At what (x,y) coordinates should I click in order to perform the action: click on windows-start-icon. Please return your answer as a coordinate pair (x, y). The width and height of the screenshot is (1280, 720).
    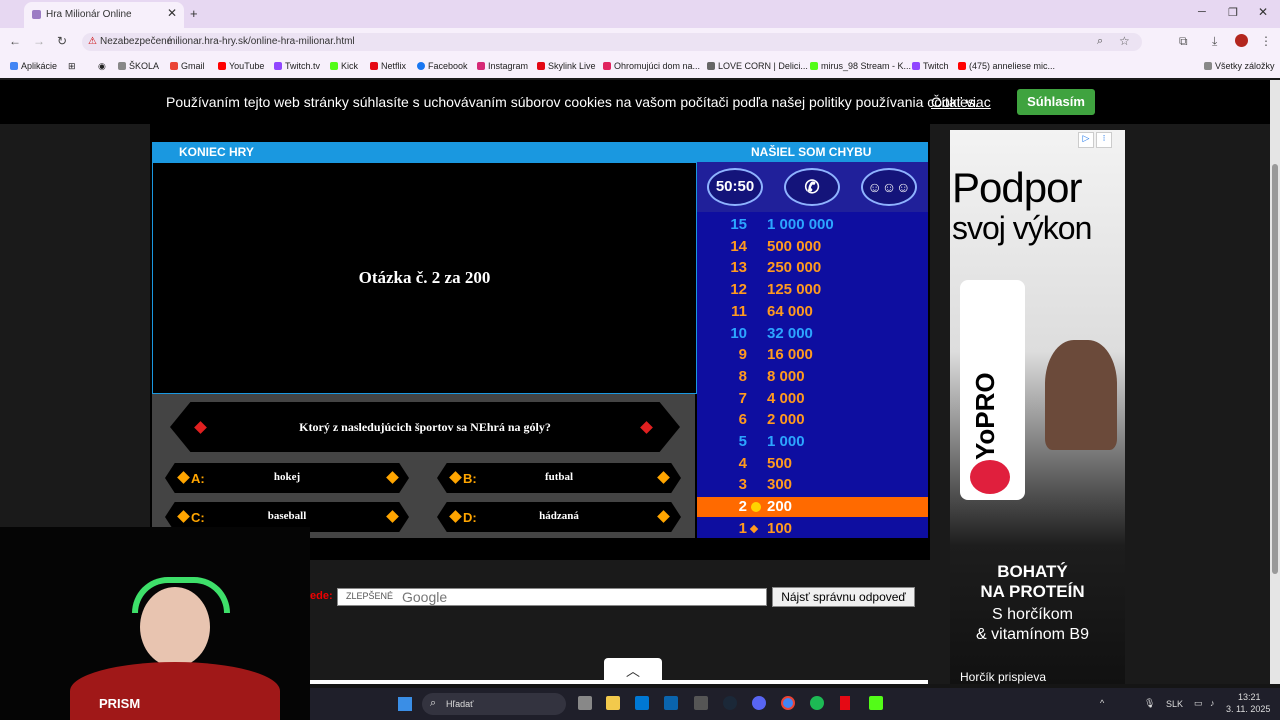
    Looking at the image, I should click on (405, 704).